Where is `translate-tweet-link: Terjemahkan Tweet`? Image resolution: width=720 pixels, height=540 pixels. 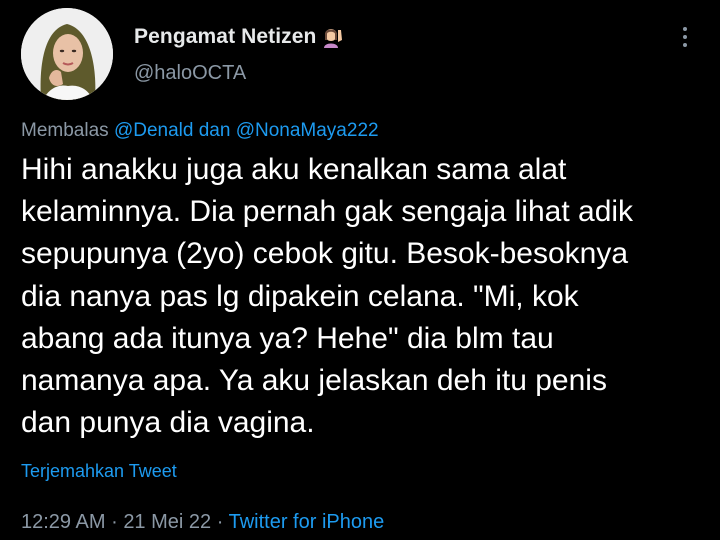 translate-tweet-link: Terjemahkan Tweet is located at coordinates (99, 471).